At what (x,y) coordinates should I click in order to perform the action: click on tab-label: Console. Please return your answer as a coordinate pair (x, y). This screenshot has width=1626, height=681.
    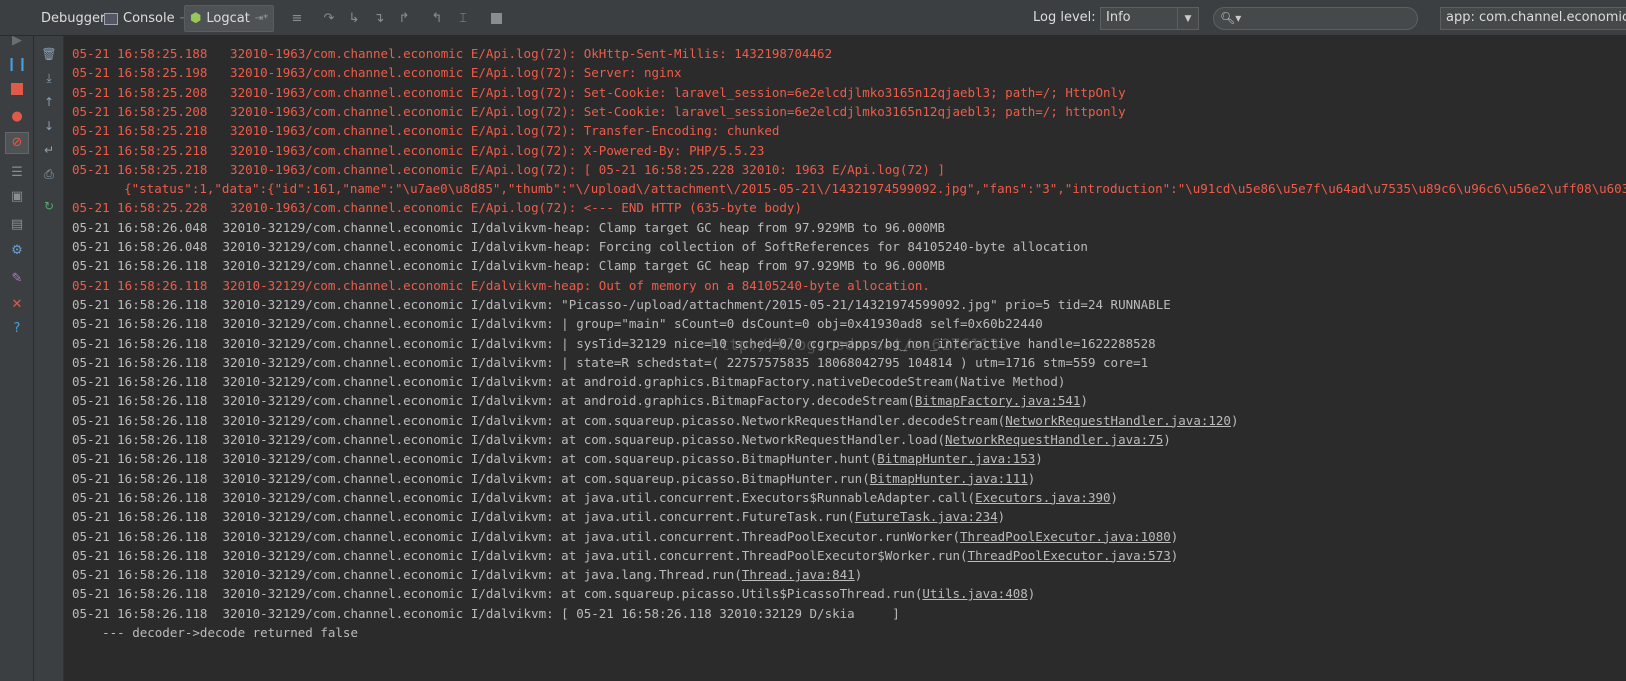
    Looking at the image, I should click on (149, 18).